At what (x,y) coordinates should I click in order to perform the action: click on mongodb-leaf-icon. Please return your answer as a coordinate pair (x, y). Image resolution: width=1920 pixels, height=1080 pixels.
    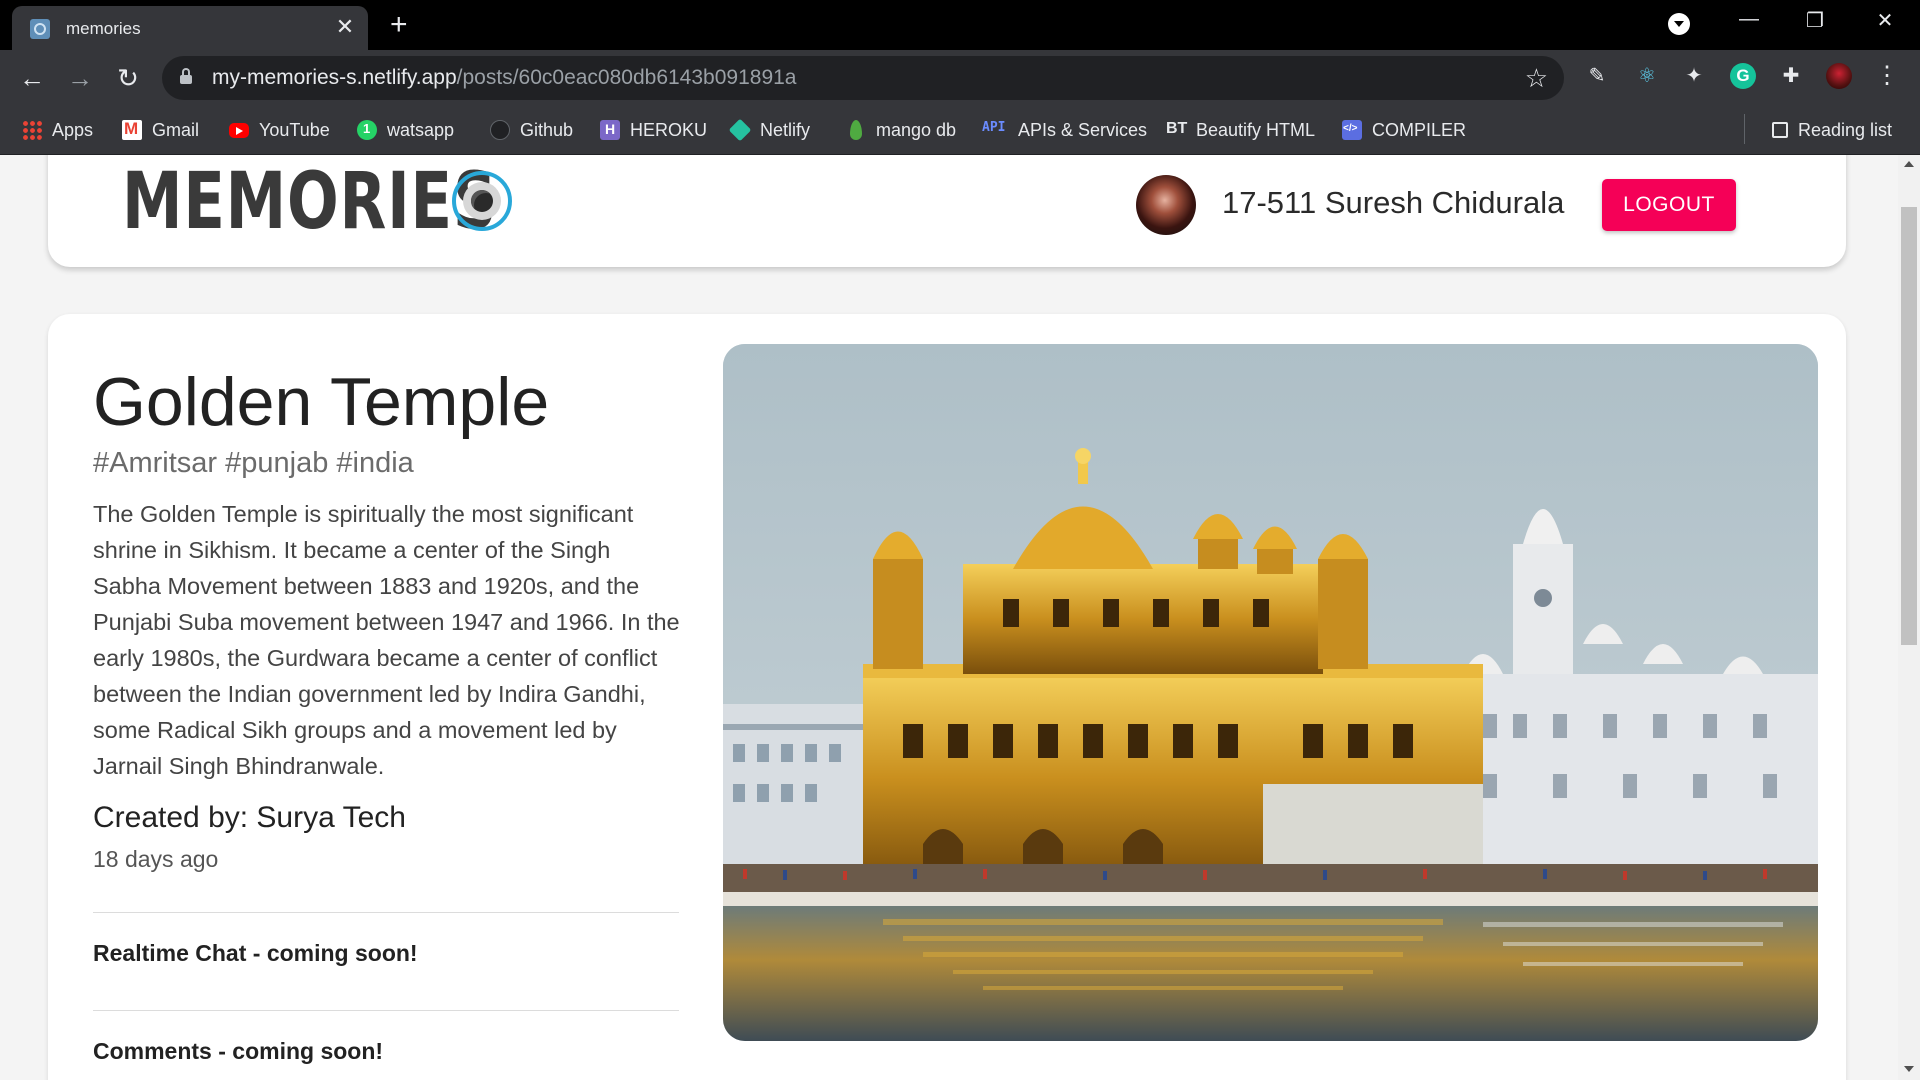
    Looking at the image, I should click on (856, 130).